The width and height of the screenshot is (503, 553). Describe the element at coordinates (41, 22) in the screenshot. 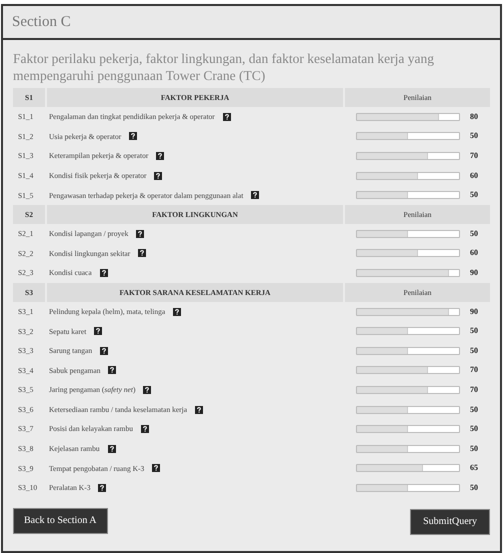

I see `section-title: Section C` at that location.